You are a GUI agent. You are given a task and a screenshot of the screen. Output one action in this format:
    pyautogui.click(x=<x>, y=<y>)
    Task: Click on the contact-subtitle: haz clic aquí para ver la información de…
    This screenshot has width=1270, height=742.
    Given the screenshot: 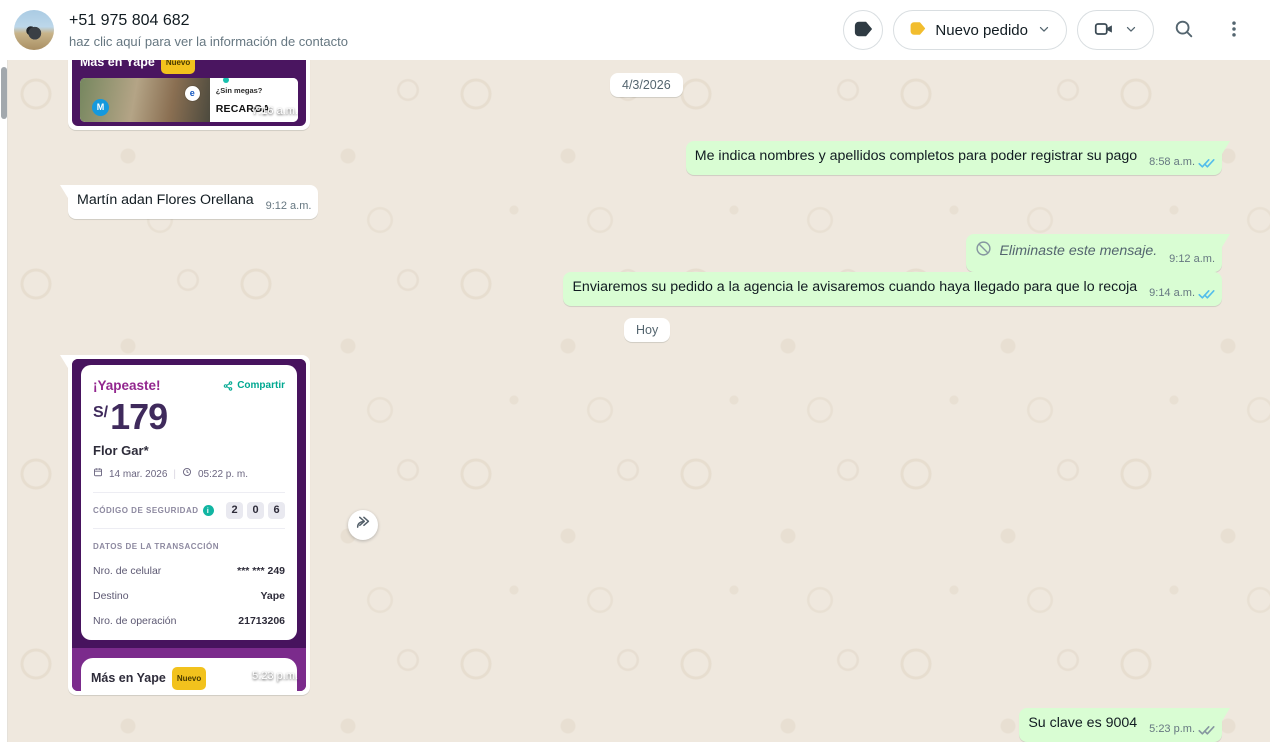 What is the action you would take?
    pyautogui.click(x=208, y=41)
    